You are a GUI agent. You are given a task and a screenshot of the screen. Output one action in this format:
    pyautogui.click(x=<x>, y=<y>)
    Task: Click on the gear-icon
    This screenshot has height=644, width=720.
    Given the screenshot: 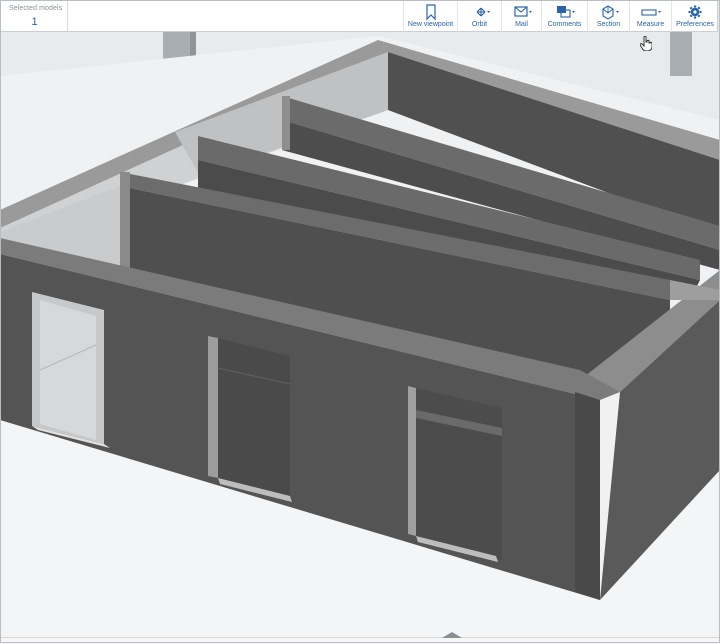 What is the action you would take?
    pyautogui.click(x=695, y=12)
    